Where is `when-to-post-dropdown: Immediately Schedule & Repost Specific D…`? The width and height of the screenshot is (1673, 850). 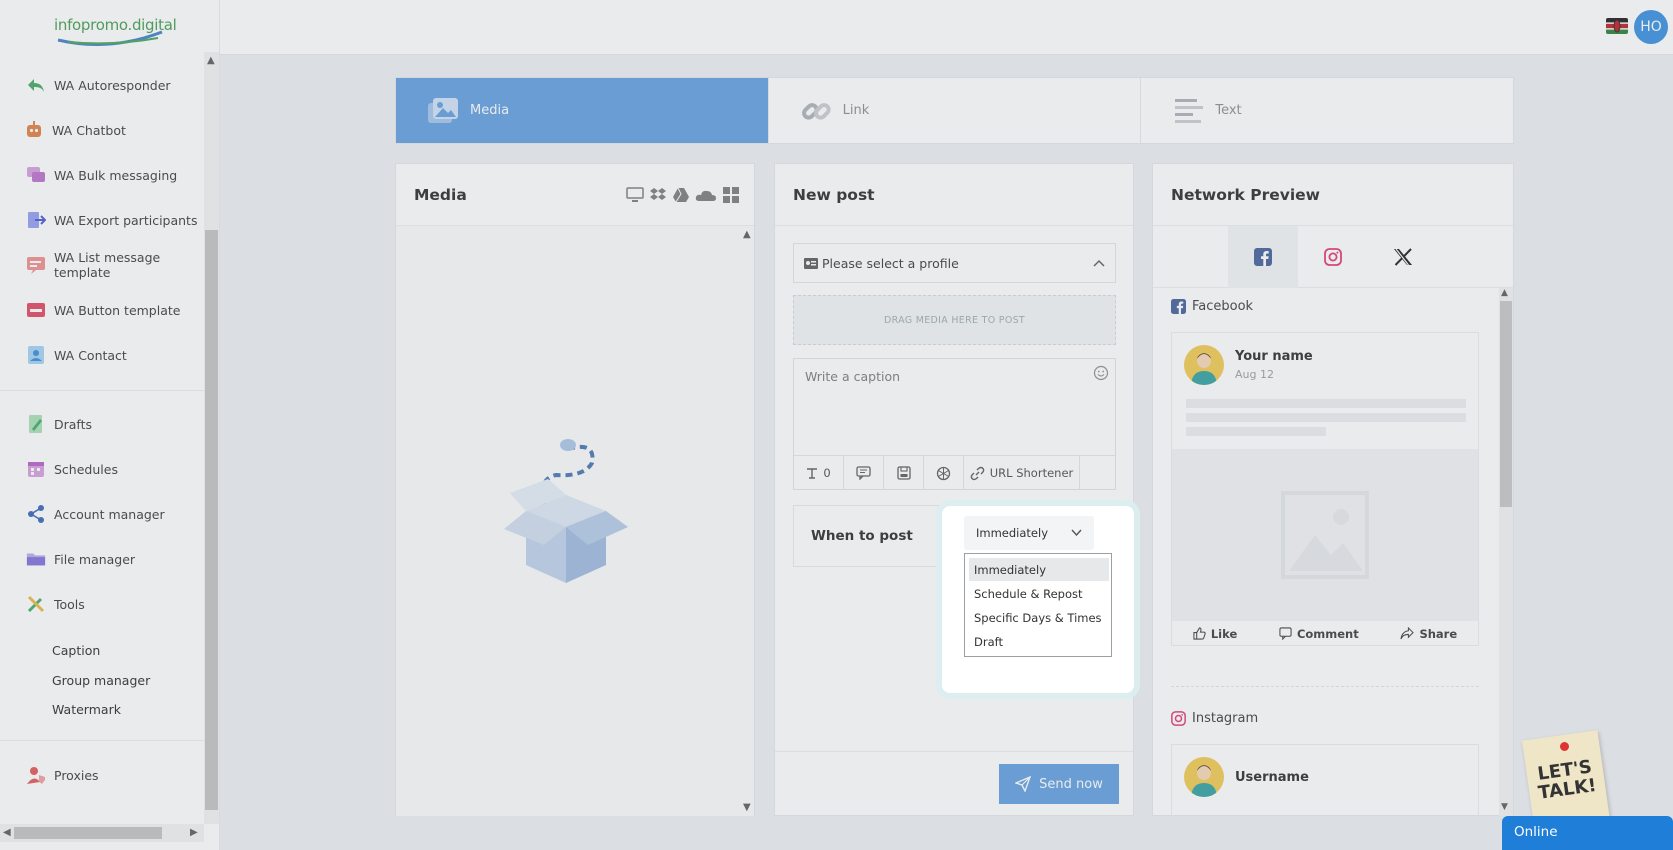
when-to-post-dropdown: Immediately Schedule & Repost Specific D… is located at coordinates (1038, 605).